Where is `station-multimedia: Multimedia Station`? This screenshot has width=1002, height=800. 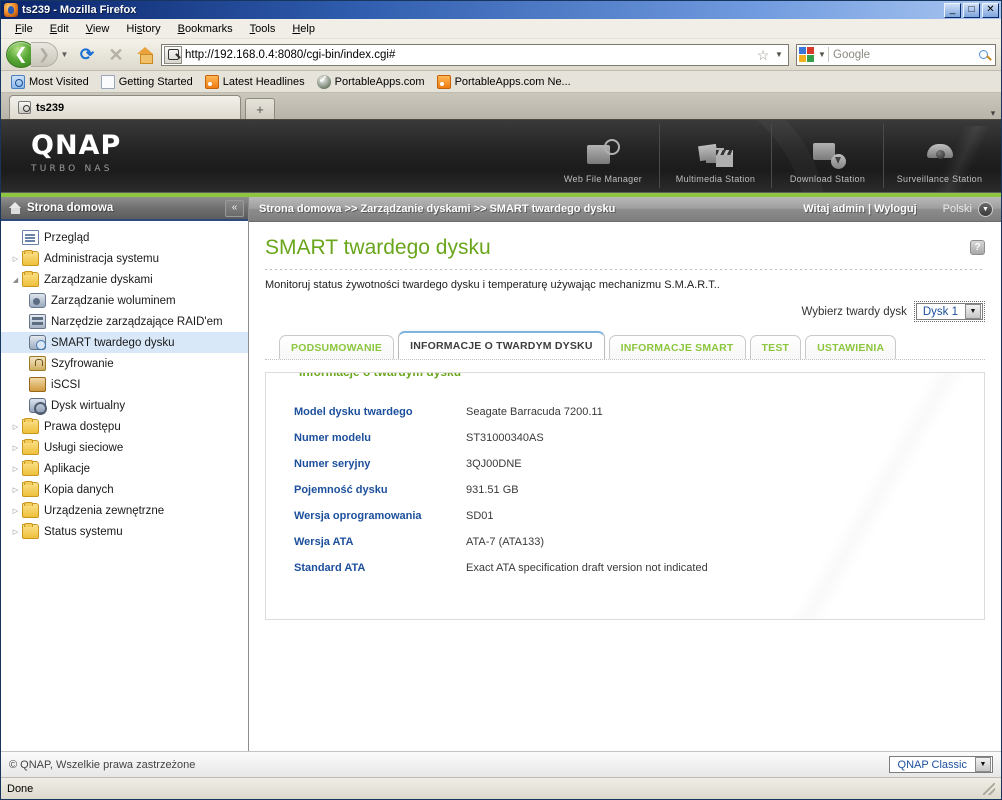 station-multimedia: Multimedia Station is located at coordinates (715, 156).